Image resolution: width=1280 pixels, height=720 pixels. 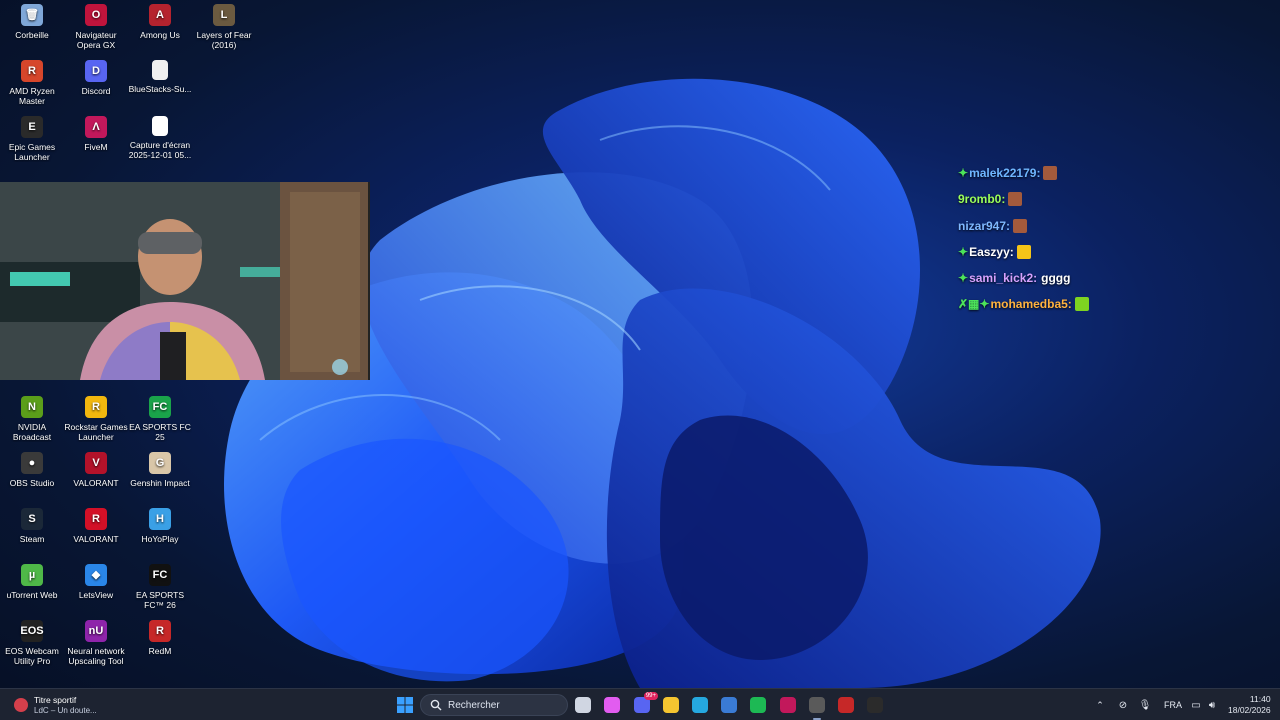 What do you see at coordinates (1123, 705) in the screenshot?
I see `network-off-icon: ⊘` at bounding box center [1123, 705].